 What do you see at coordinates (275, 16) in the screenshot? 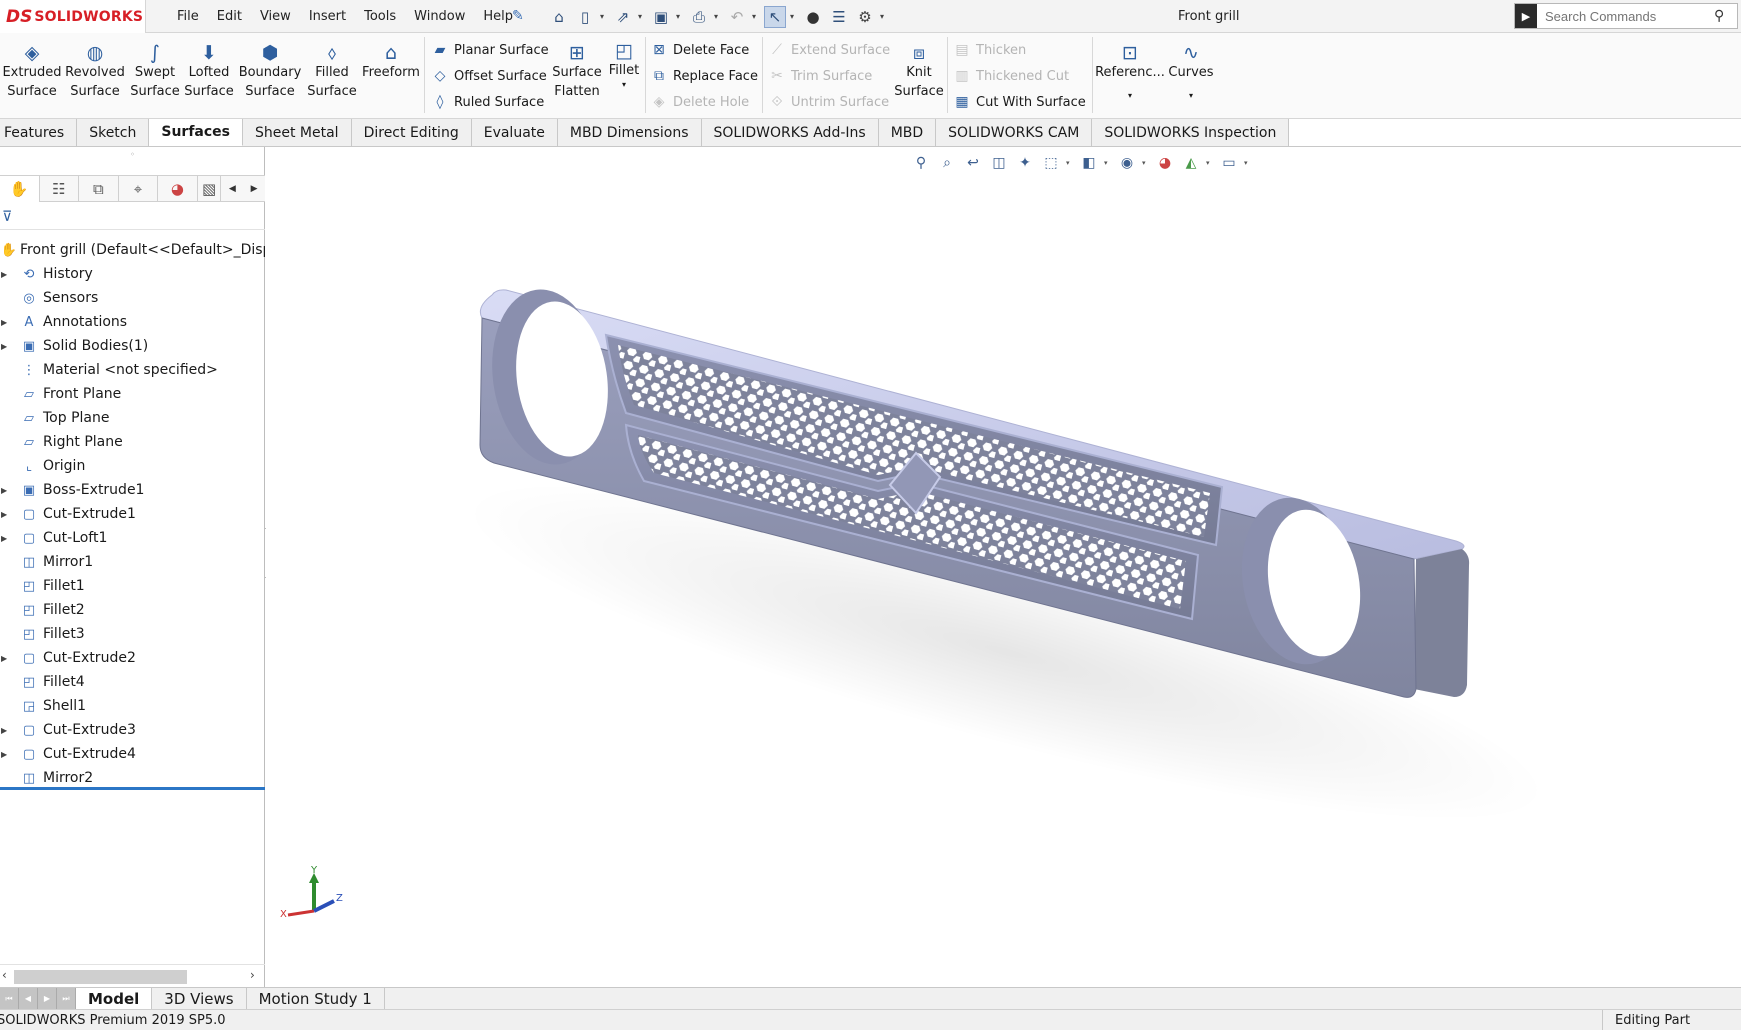
I see `menu-view: View` at bounding box center [275, 16].